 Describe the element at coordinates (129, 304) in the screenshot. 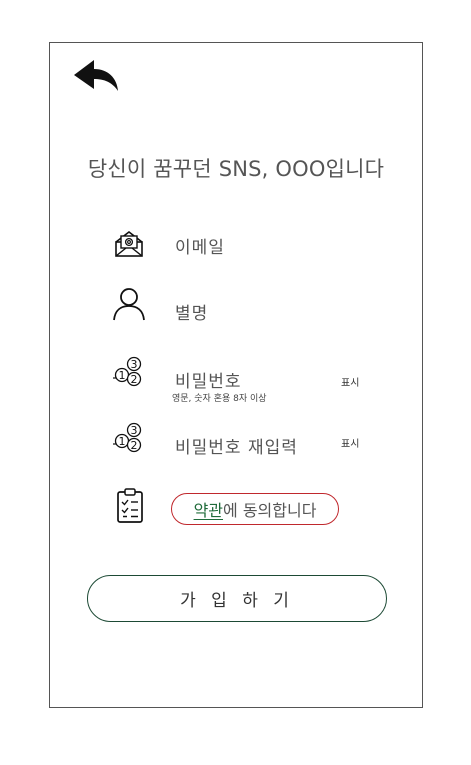

I see `user-icon` at that location.